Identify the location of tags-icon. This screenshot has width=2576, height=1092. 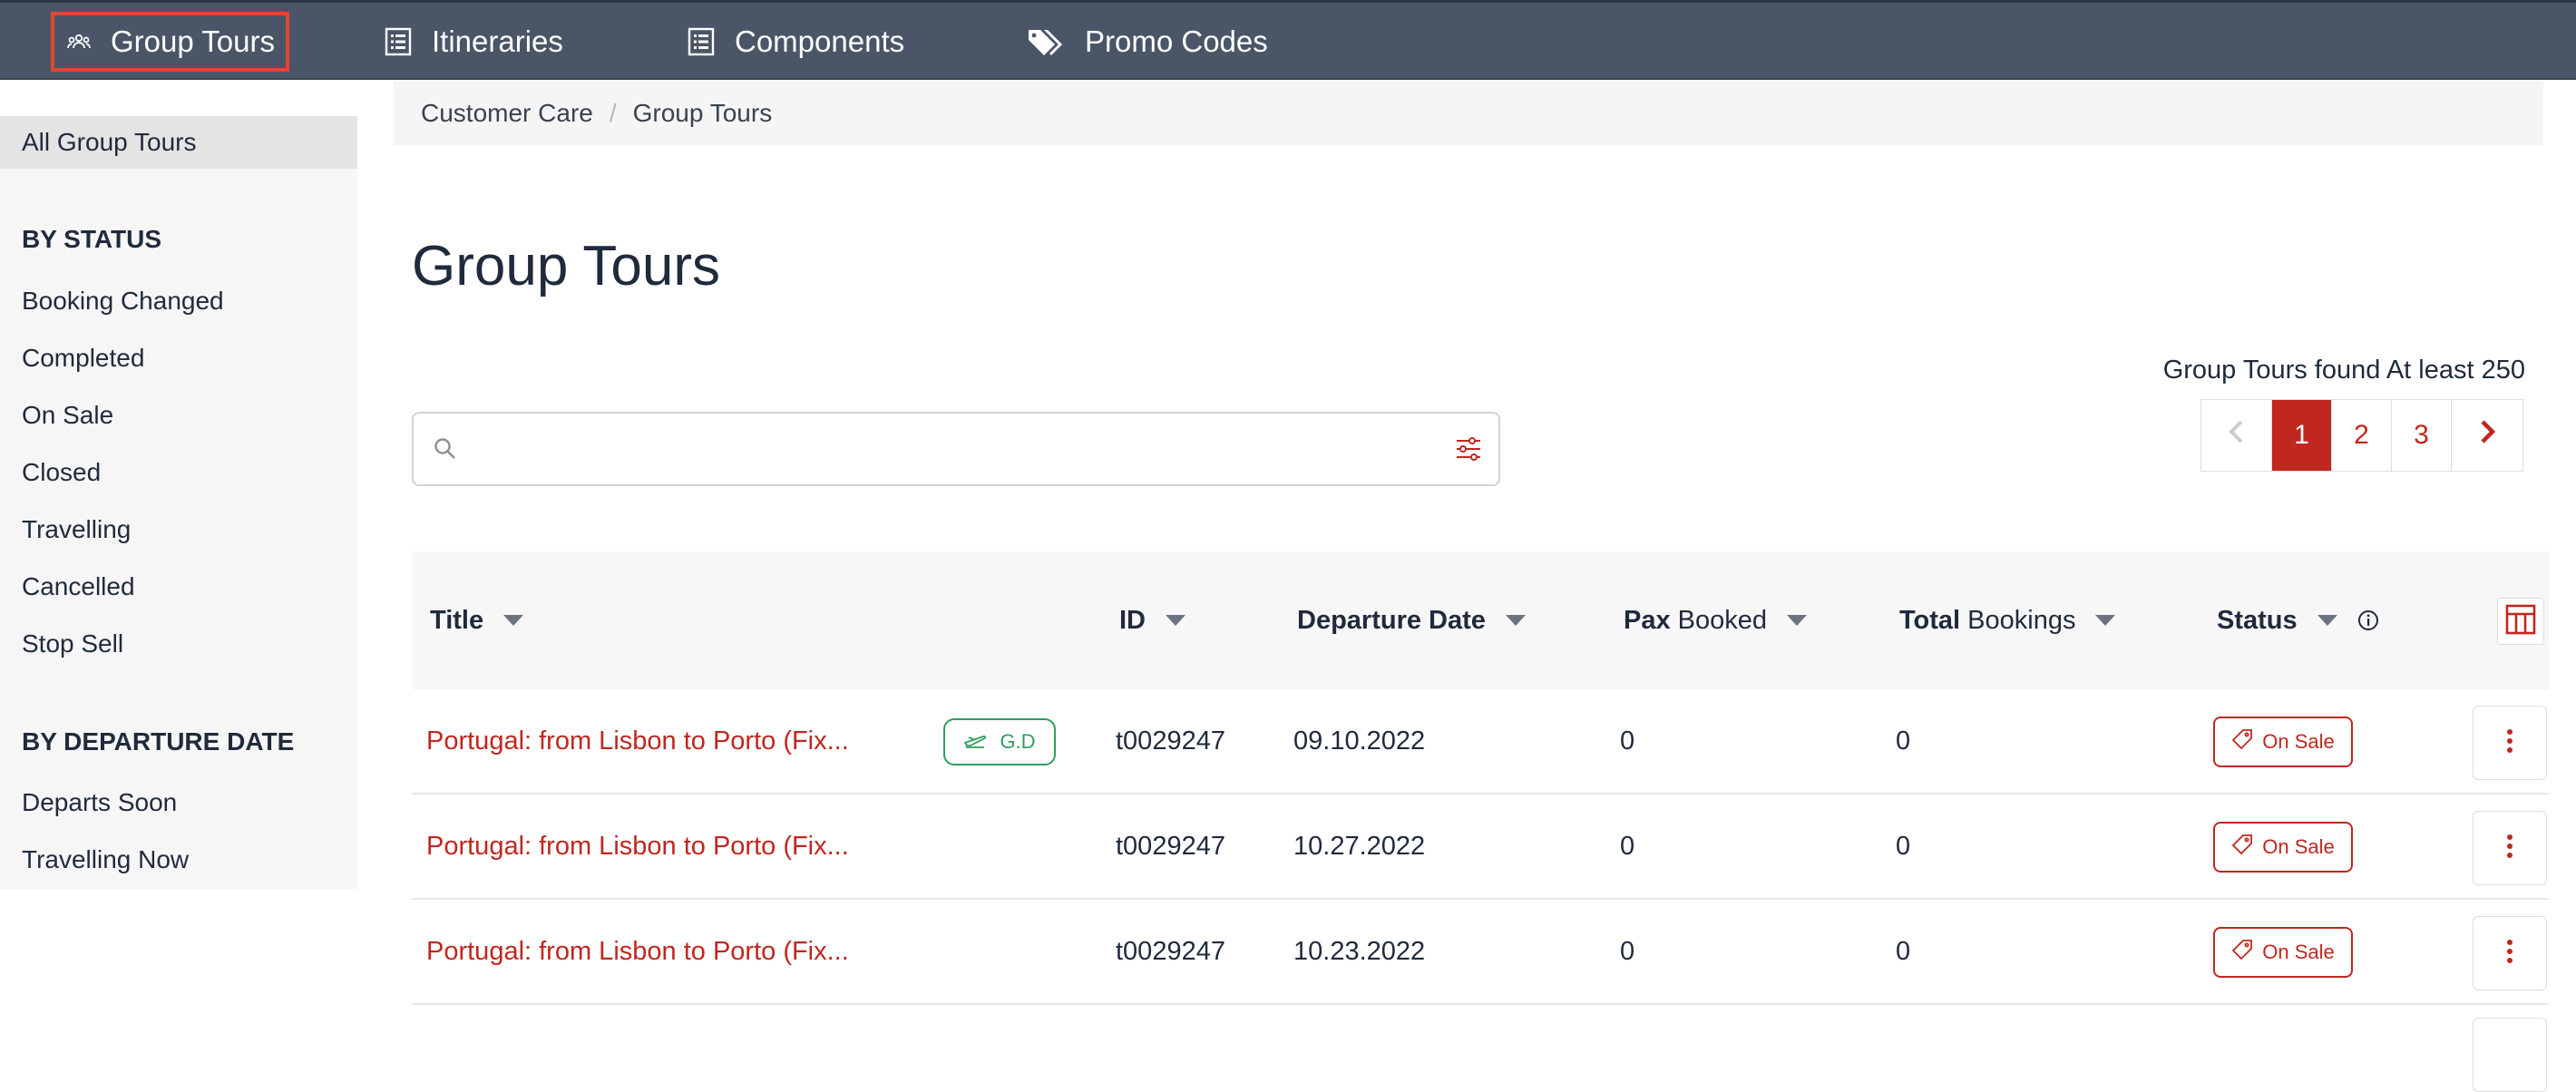
(1046, 41).